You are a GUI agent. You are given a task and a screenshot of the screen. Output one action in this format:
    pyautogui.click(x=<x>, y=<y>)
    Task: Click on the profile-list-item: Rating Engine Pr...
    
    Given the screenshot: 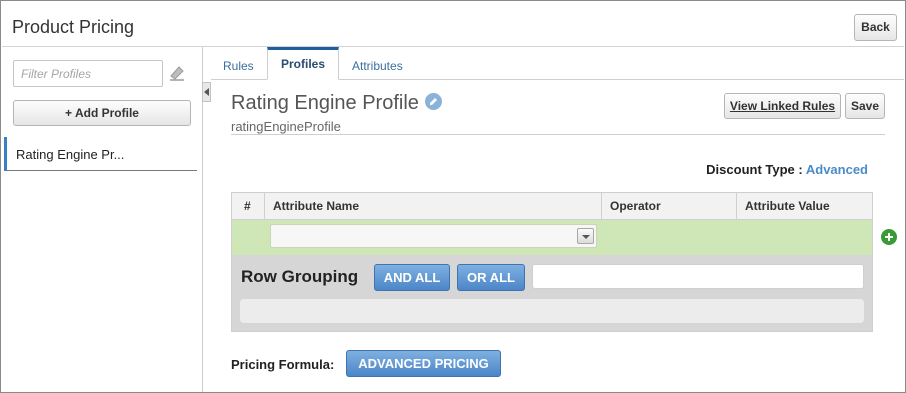 What is the action you would take?
    pyautogui.click(x=100, y=154)
    